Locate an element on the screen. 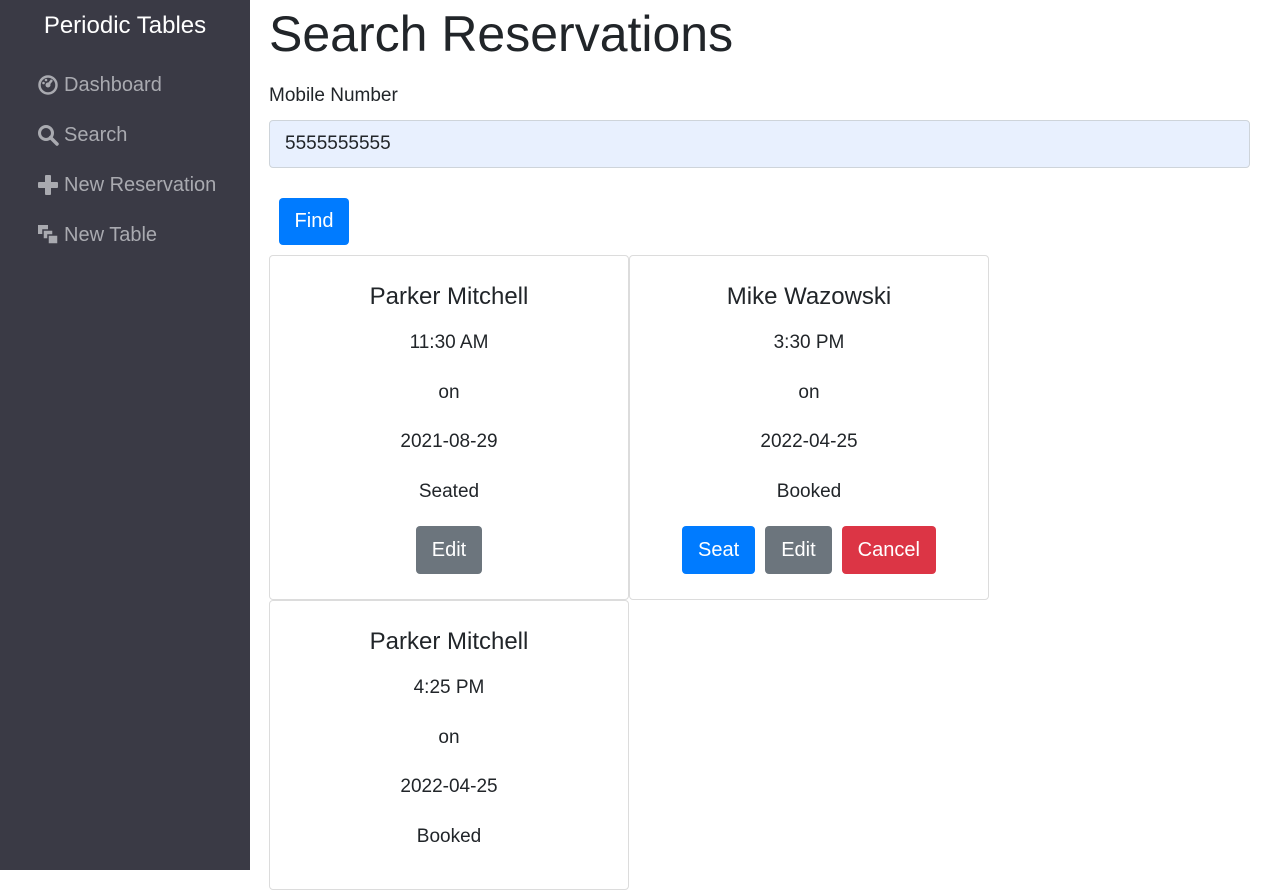 The height and width of the screenshot is (890, 1269). find-button: Find is located at coordinates (314, 221).